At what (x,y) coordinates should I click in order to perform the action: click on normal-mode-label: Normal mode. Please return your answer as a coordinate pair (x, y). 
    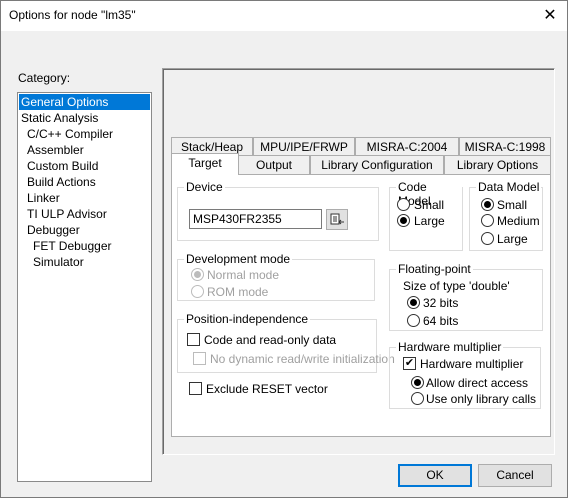
    Looking at the image, I should click on (243, 275).